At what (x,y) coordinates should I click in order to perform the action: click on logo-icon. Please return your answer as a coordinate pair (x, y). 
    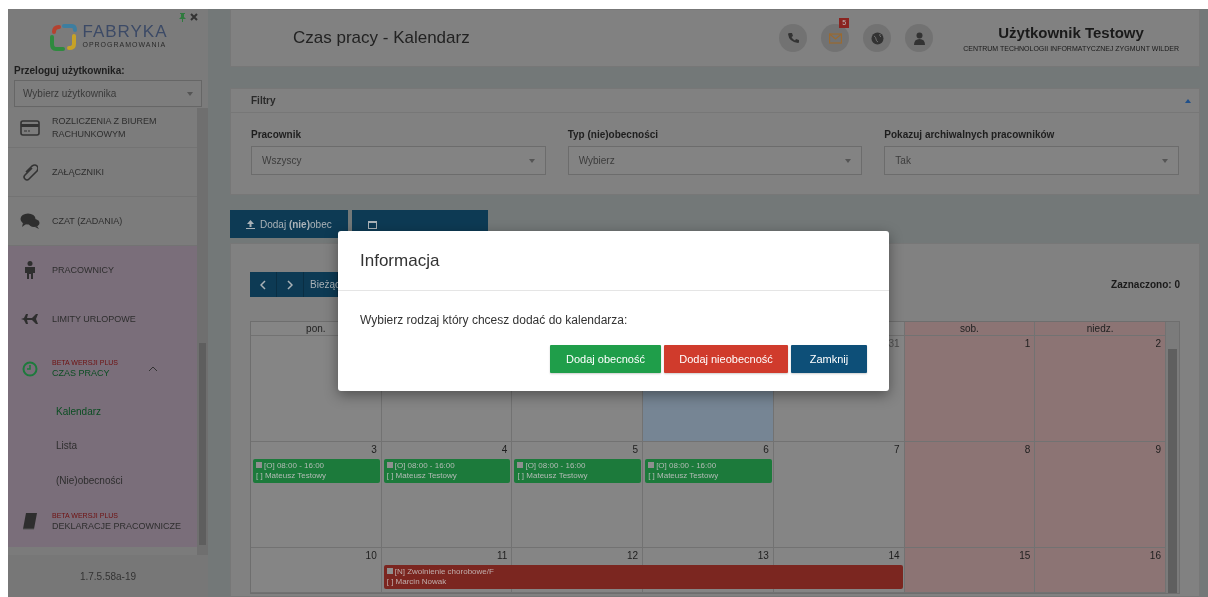
    Looking at the image, I should click on (63, 37).